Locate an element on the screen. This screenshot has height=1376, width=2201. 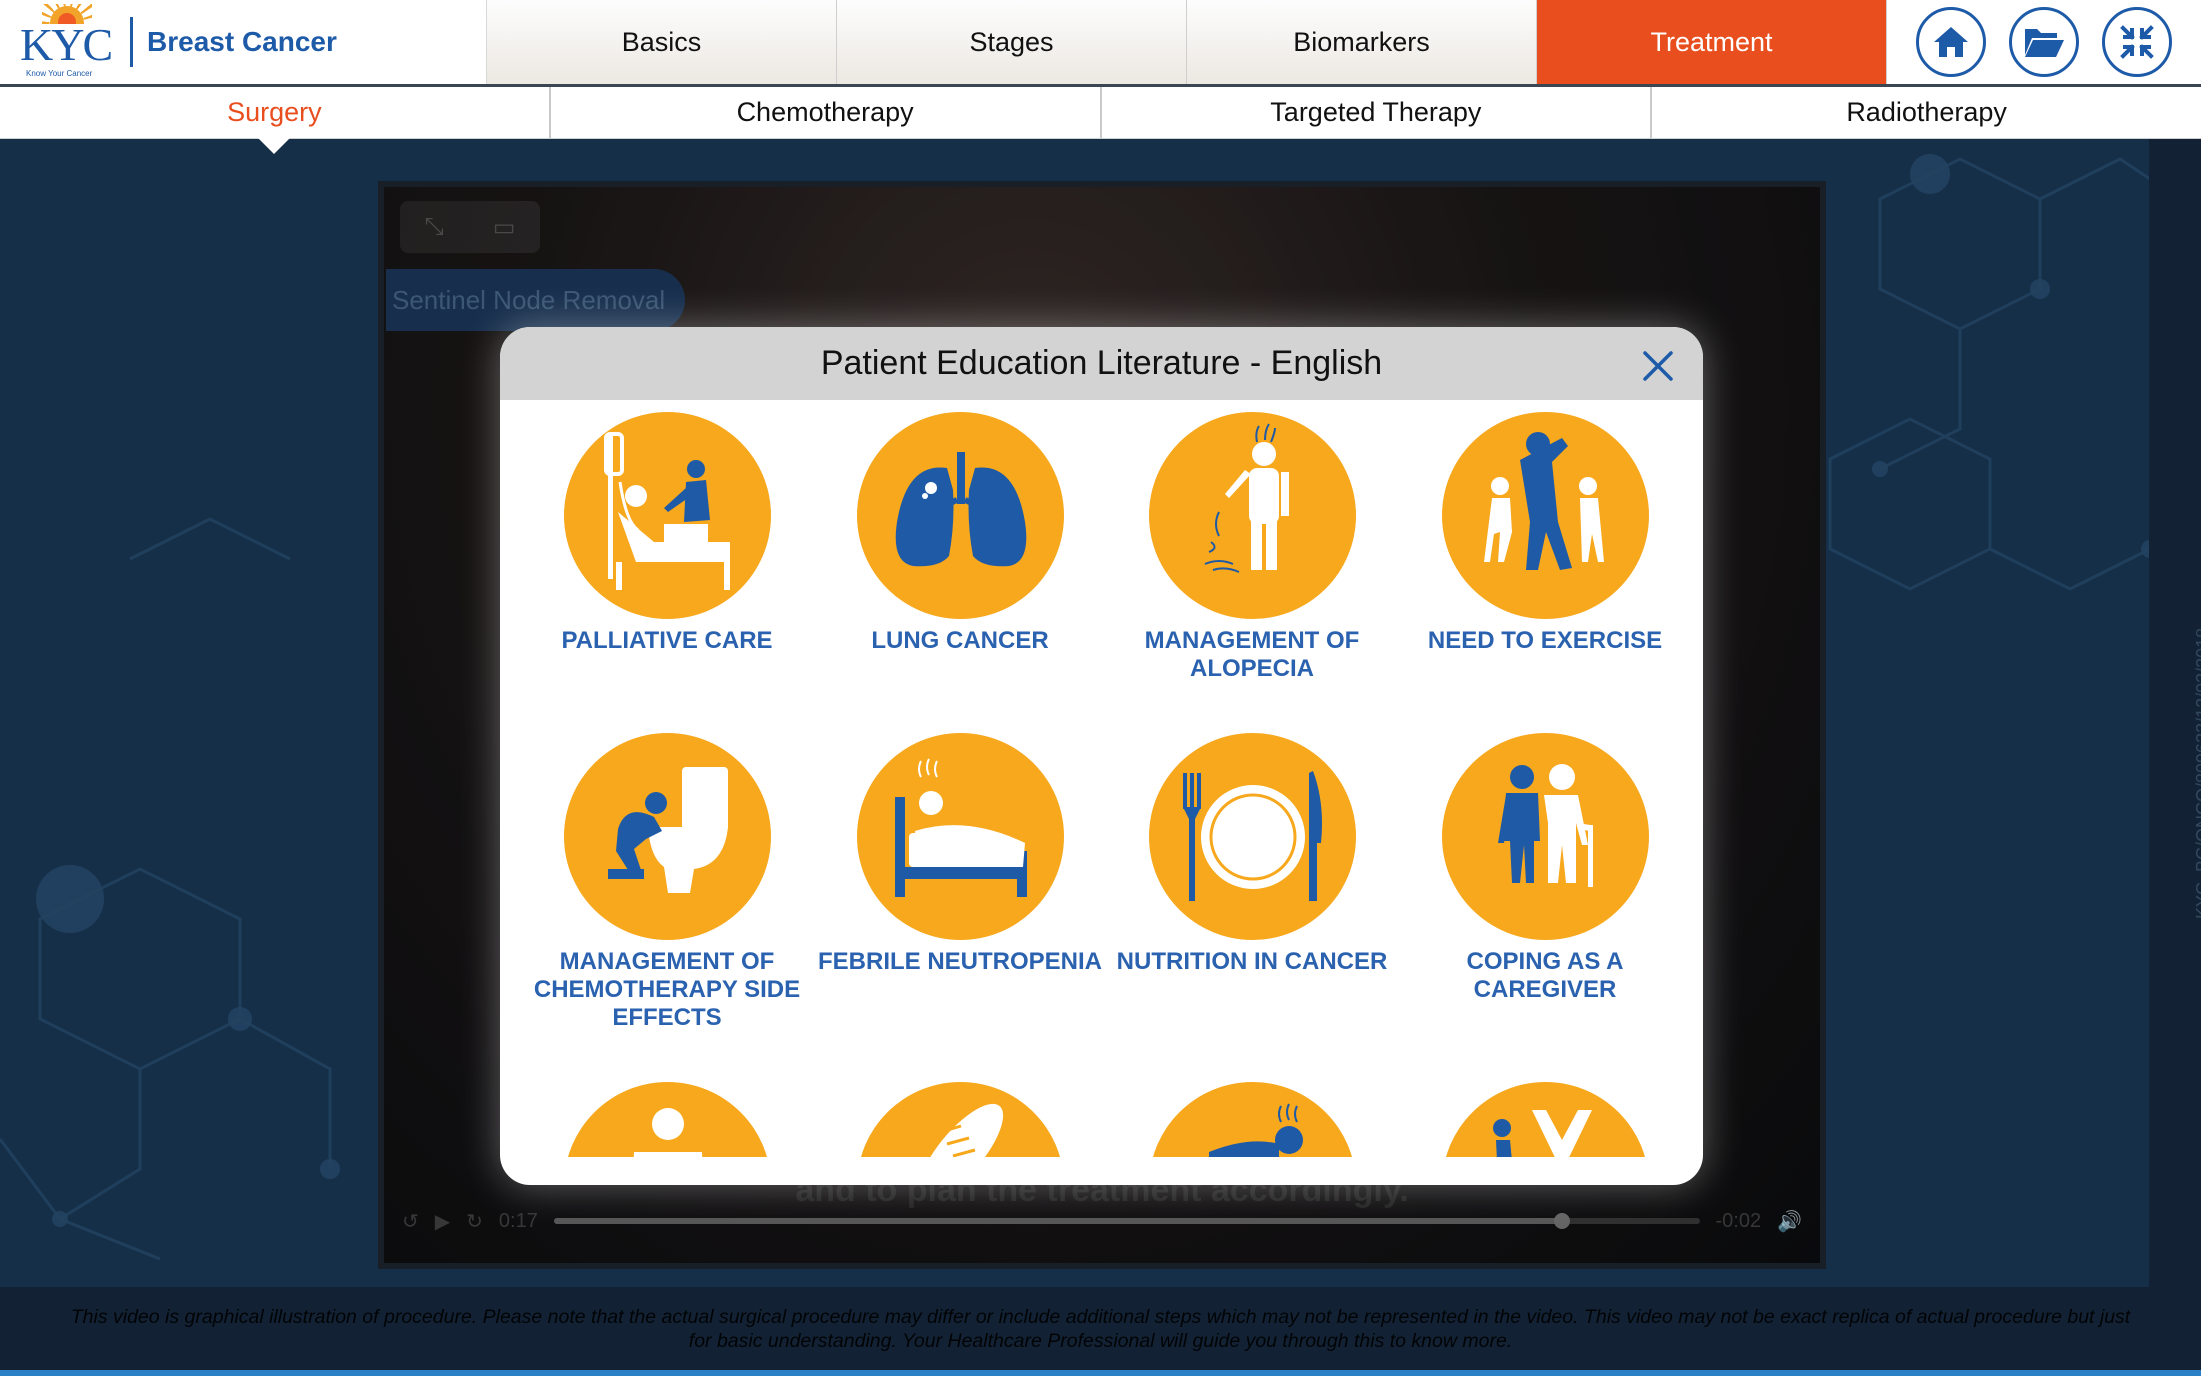
tab-stages: Stages is located at coordinates (1012, 42).